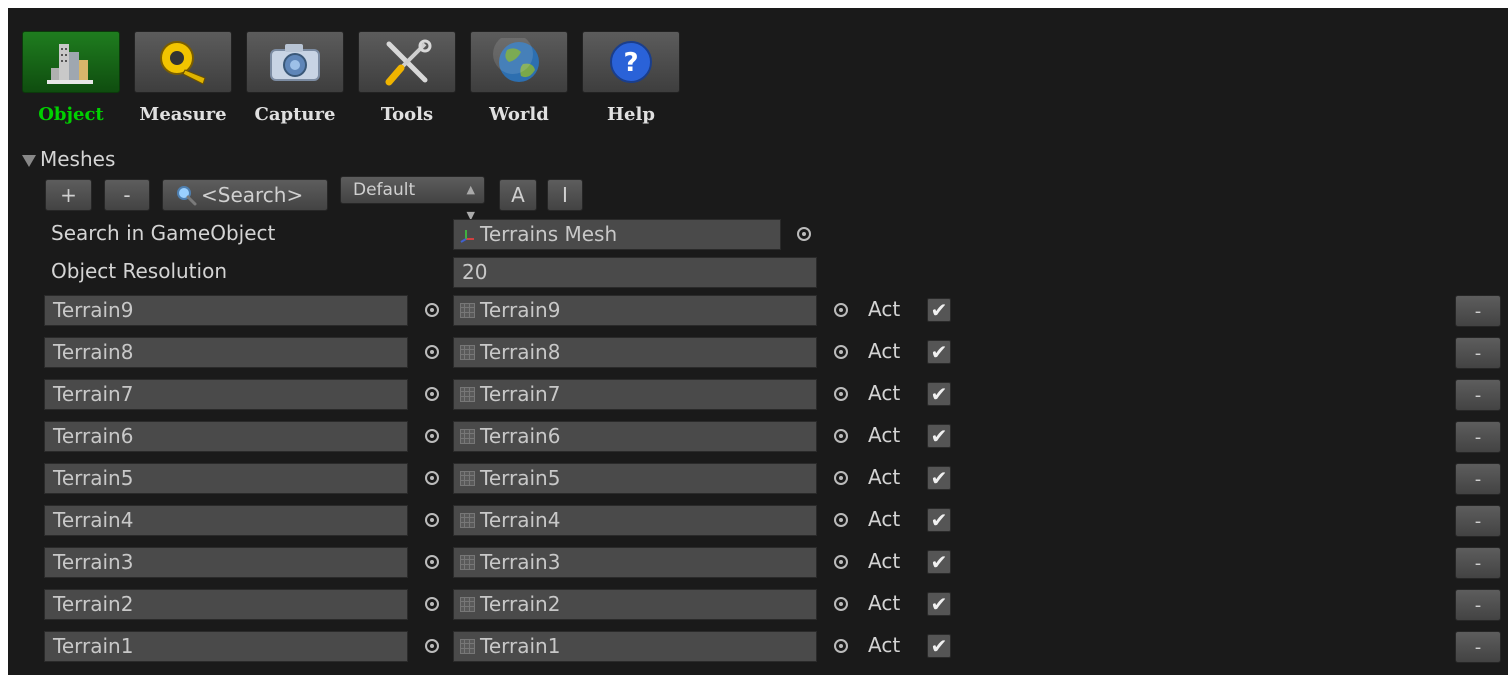 The width and height of the screenshot is (1508, 675). I want to click on mesh-name-field: Terrain4, so click(226, 520).